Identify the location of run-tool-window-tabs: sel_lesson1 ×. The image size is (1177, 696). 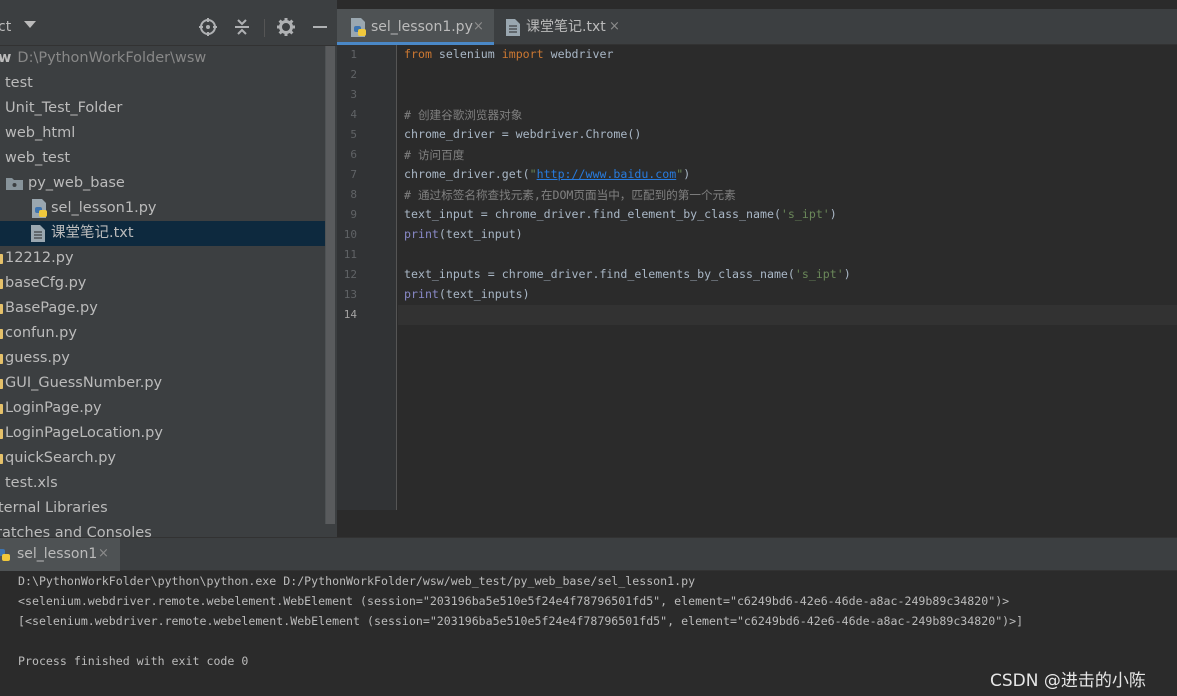
(588, 554).